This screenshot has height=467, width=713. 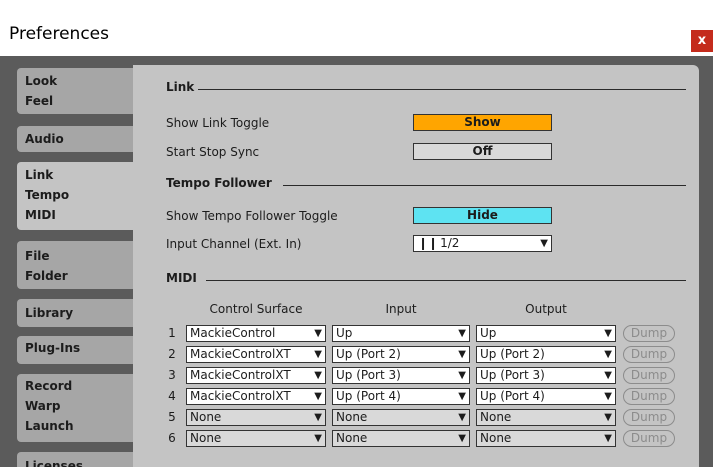 I want to click on midi-row-number: 3, so click(x=172, y=375).